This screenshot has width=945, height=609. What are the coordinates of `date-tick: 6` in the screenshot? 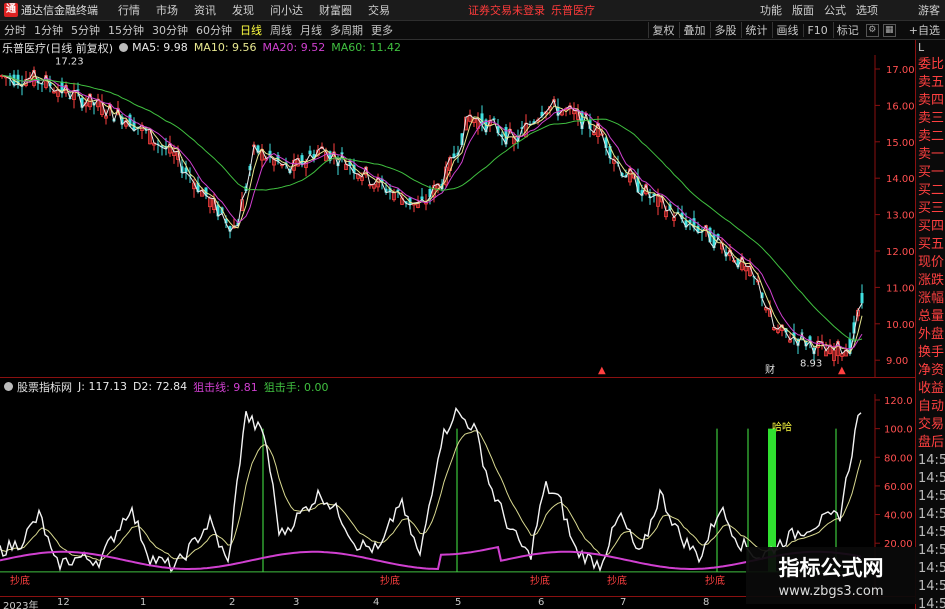 It's located at (541, 602).